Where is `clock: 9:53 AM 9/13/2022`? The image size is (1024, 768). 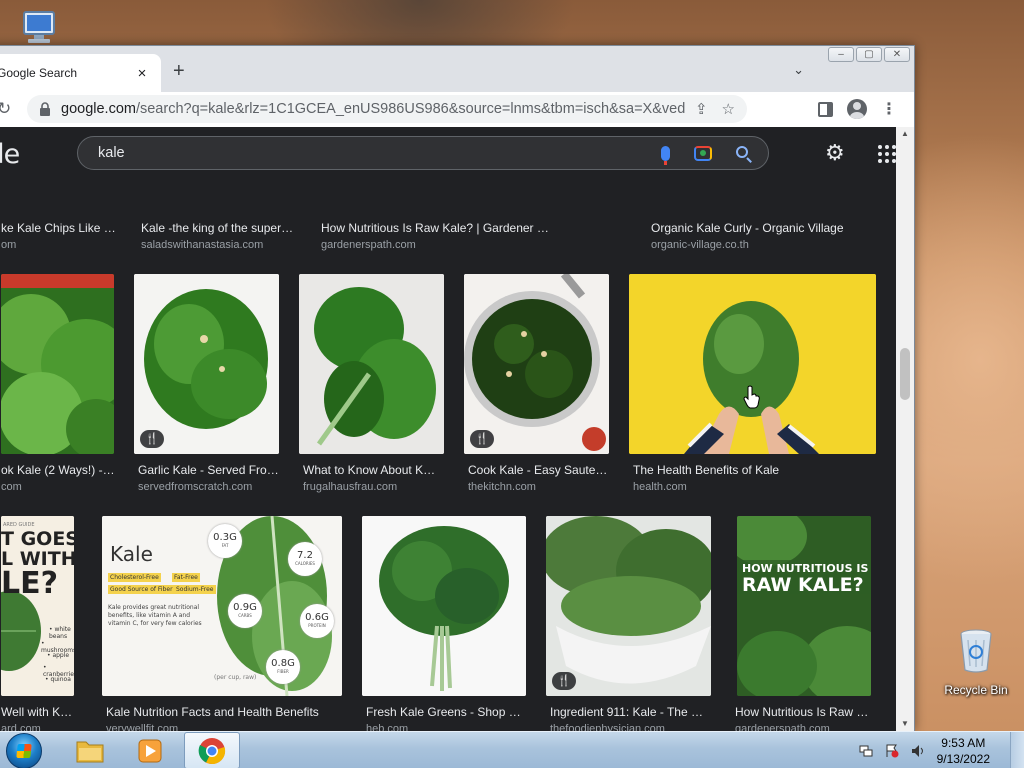
clock: 9:53 AM 9/13/2022 is located at coordinates (963, 751).